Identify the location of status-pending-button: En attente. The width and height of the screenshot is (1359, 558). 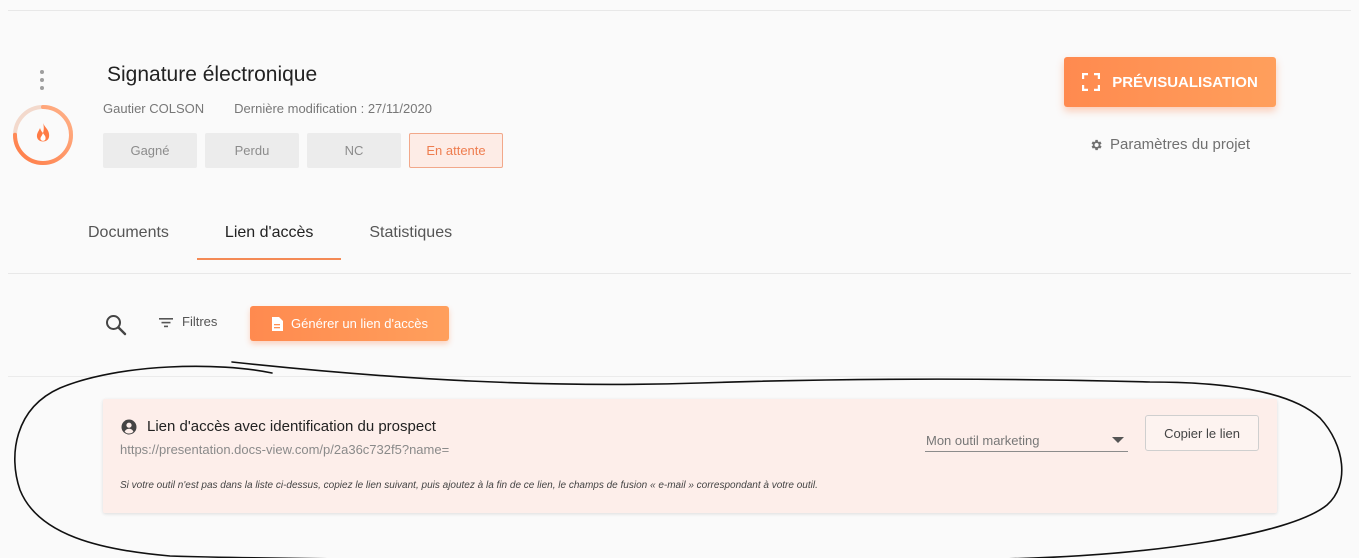
(456, 150).